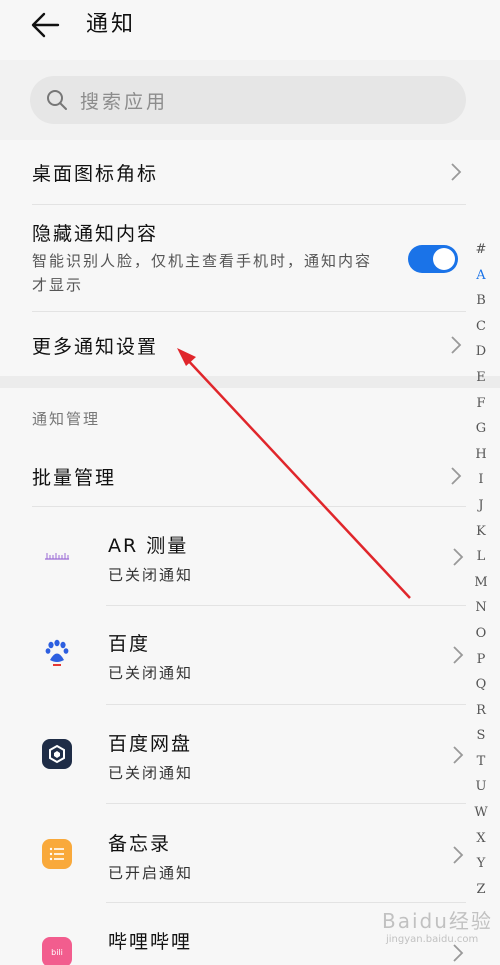 The width and height of the screenshot is (500, 965). What do you see at coordinates (481, 455) in the screenshot?
I see `alphabet-letter: H` at bounding box center [481, 455].